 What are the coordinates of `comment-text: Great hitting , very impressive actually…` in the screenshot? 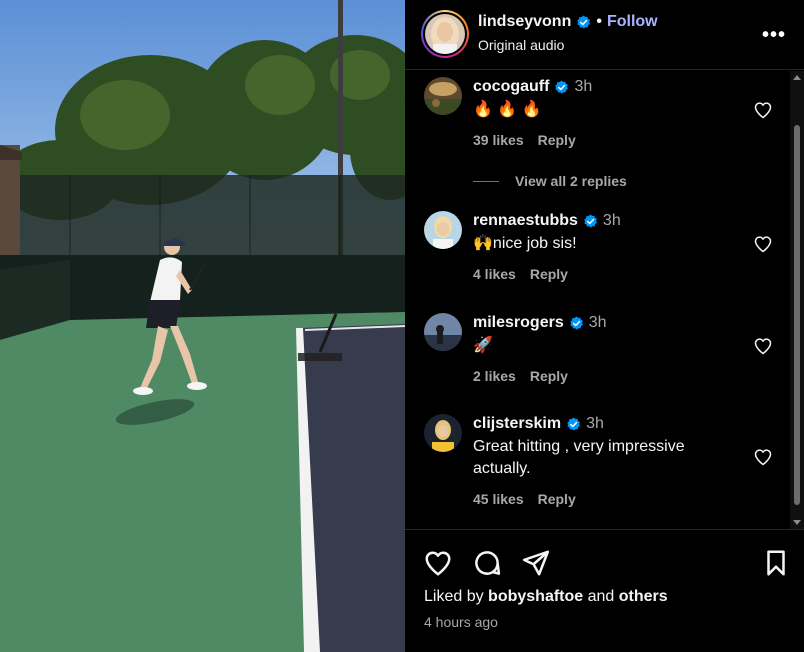 It's located at (579, 457).